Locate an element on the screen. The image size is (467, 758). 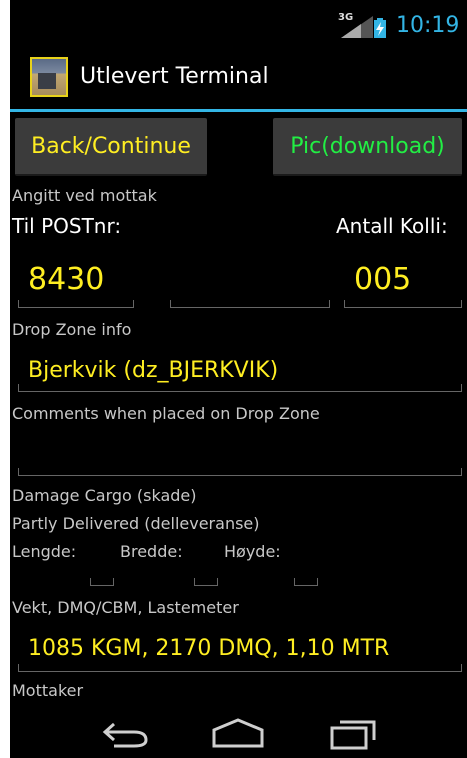
hoyde-label: Høyde: is located at coordinates (252, 551).